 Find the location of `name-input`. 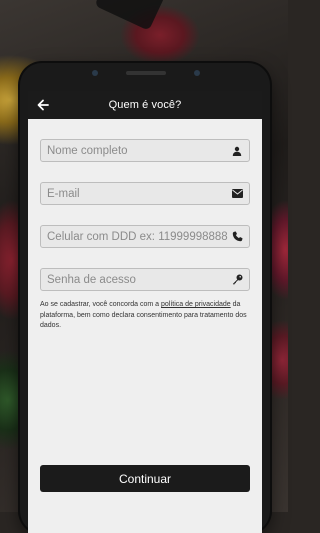

name-input is located at coordinates (139, 150).